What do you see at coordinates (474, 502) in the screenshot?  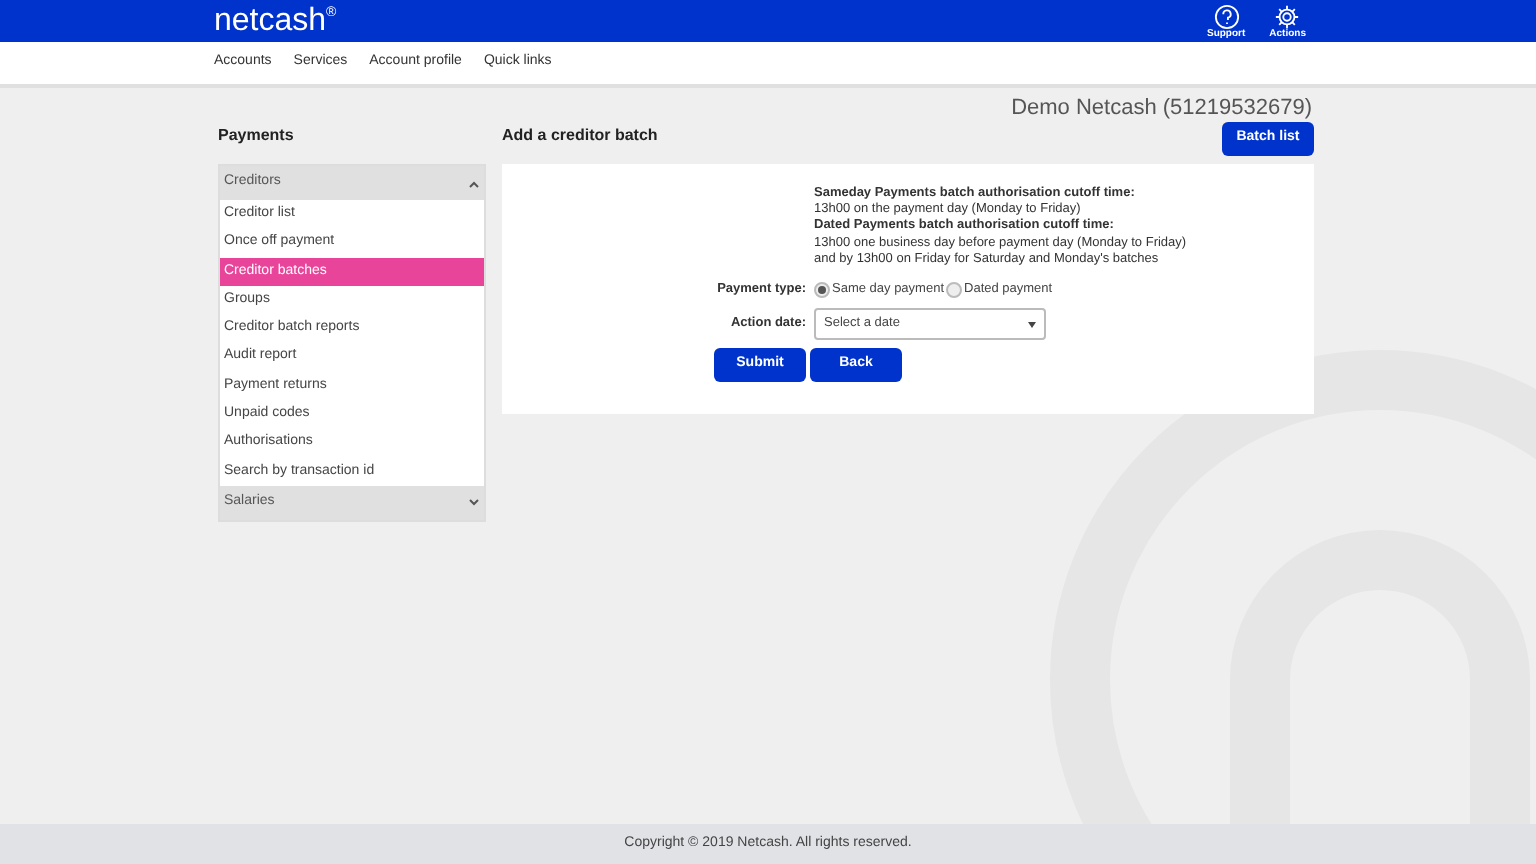 I see `chevron-down-icon` at bounding box center [474, 502].